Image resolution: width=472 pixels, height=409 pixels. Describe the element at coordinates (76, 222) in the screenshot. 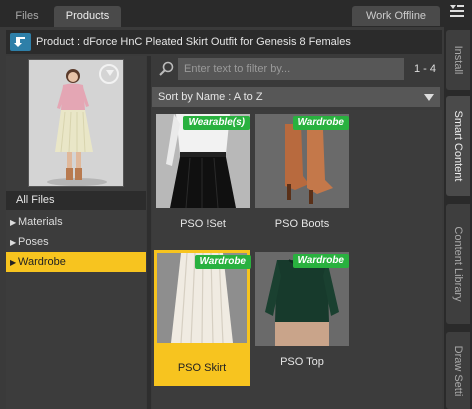

I see `category-materials: ▶ Materials` at that location.